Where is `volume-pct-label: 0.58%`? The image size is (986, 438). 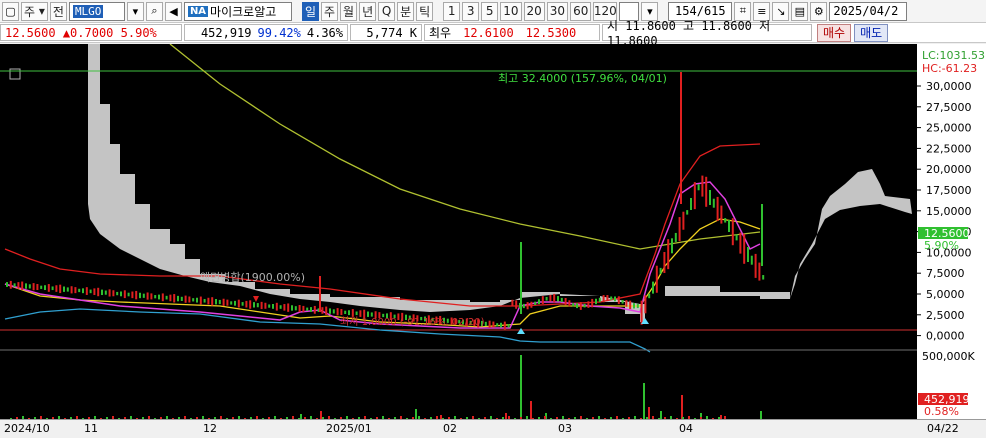 volume-pct-label: 0.58% is located at coordinates (941, 411).